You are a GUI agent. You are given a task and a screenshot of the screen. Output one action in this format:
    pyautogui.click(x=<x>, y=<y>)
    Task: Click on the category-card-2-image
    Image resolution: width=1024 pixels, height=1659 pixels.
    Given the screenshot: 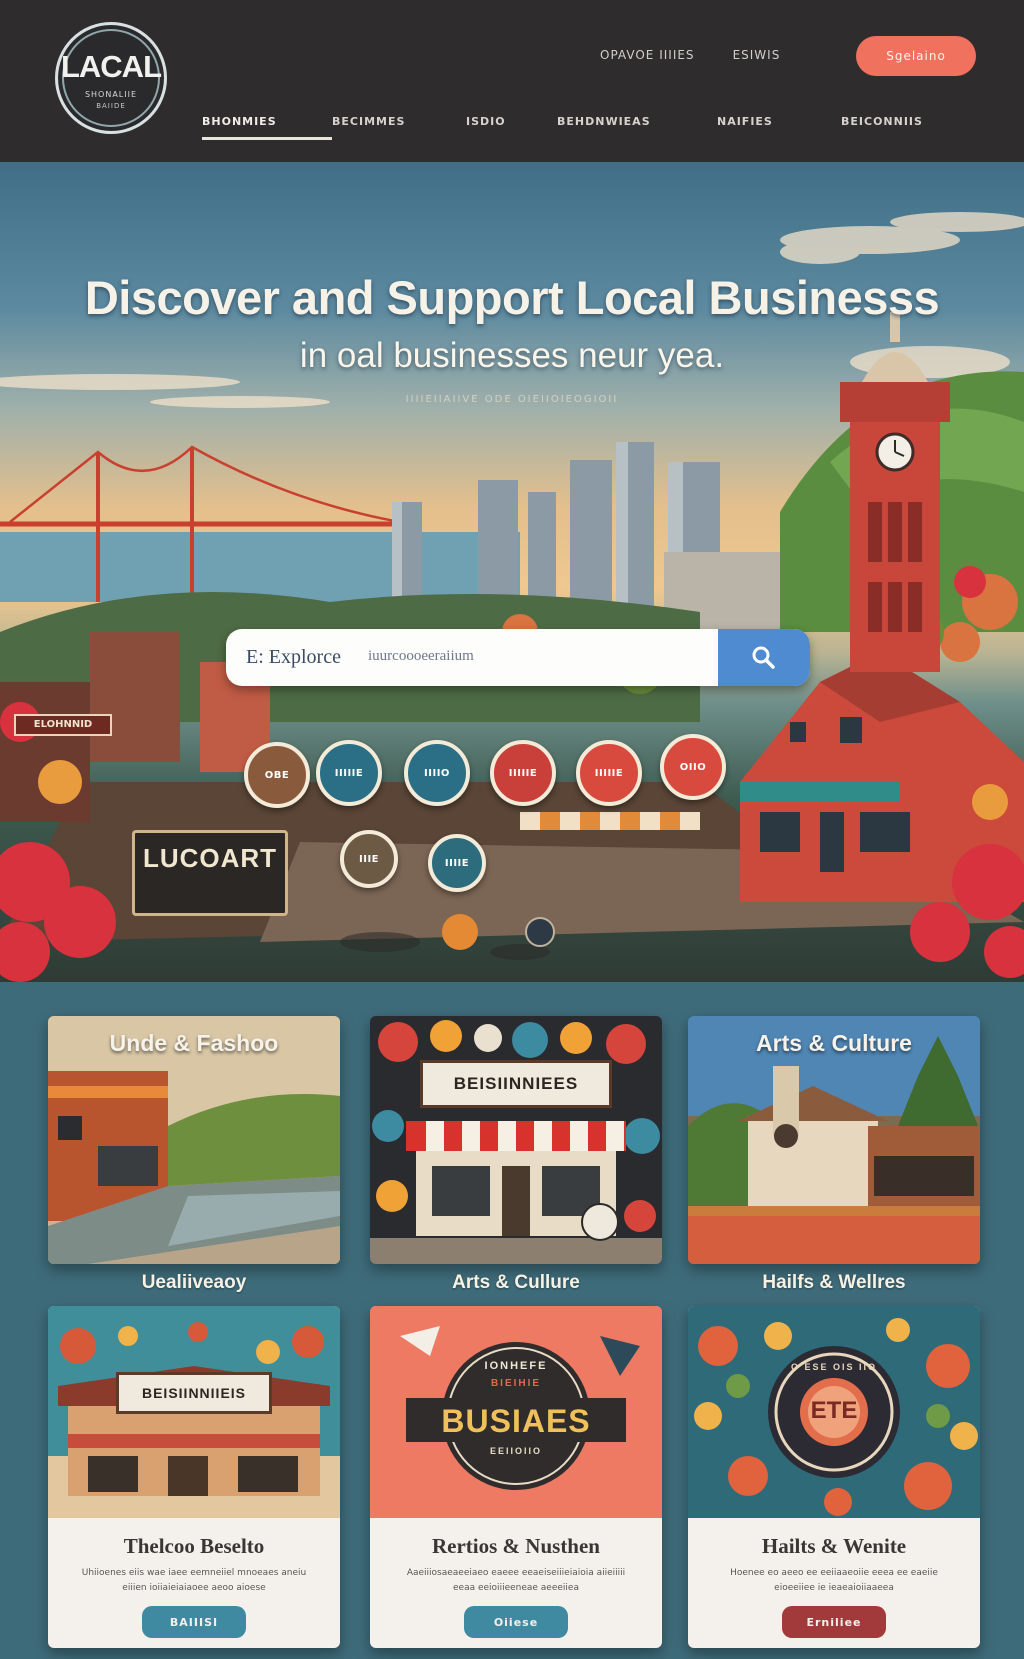 What is the action you would take?
    pyautogui.click(x=516, y=1140)
    